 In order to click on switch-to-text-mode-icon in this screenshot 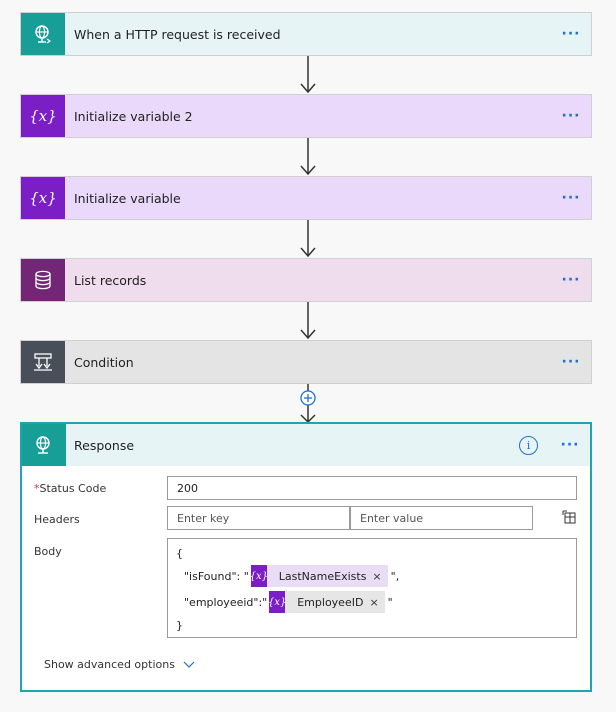, I will do `click(569, 517)`.